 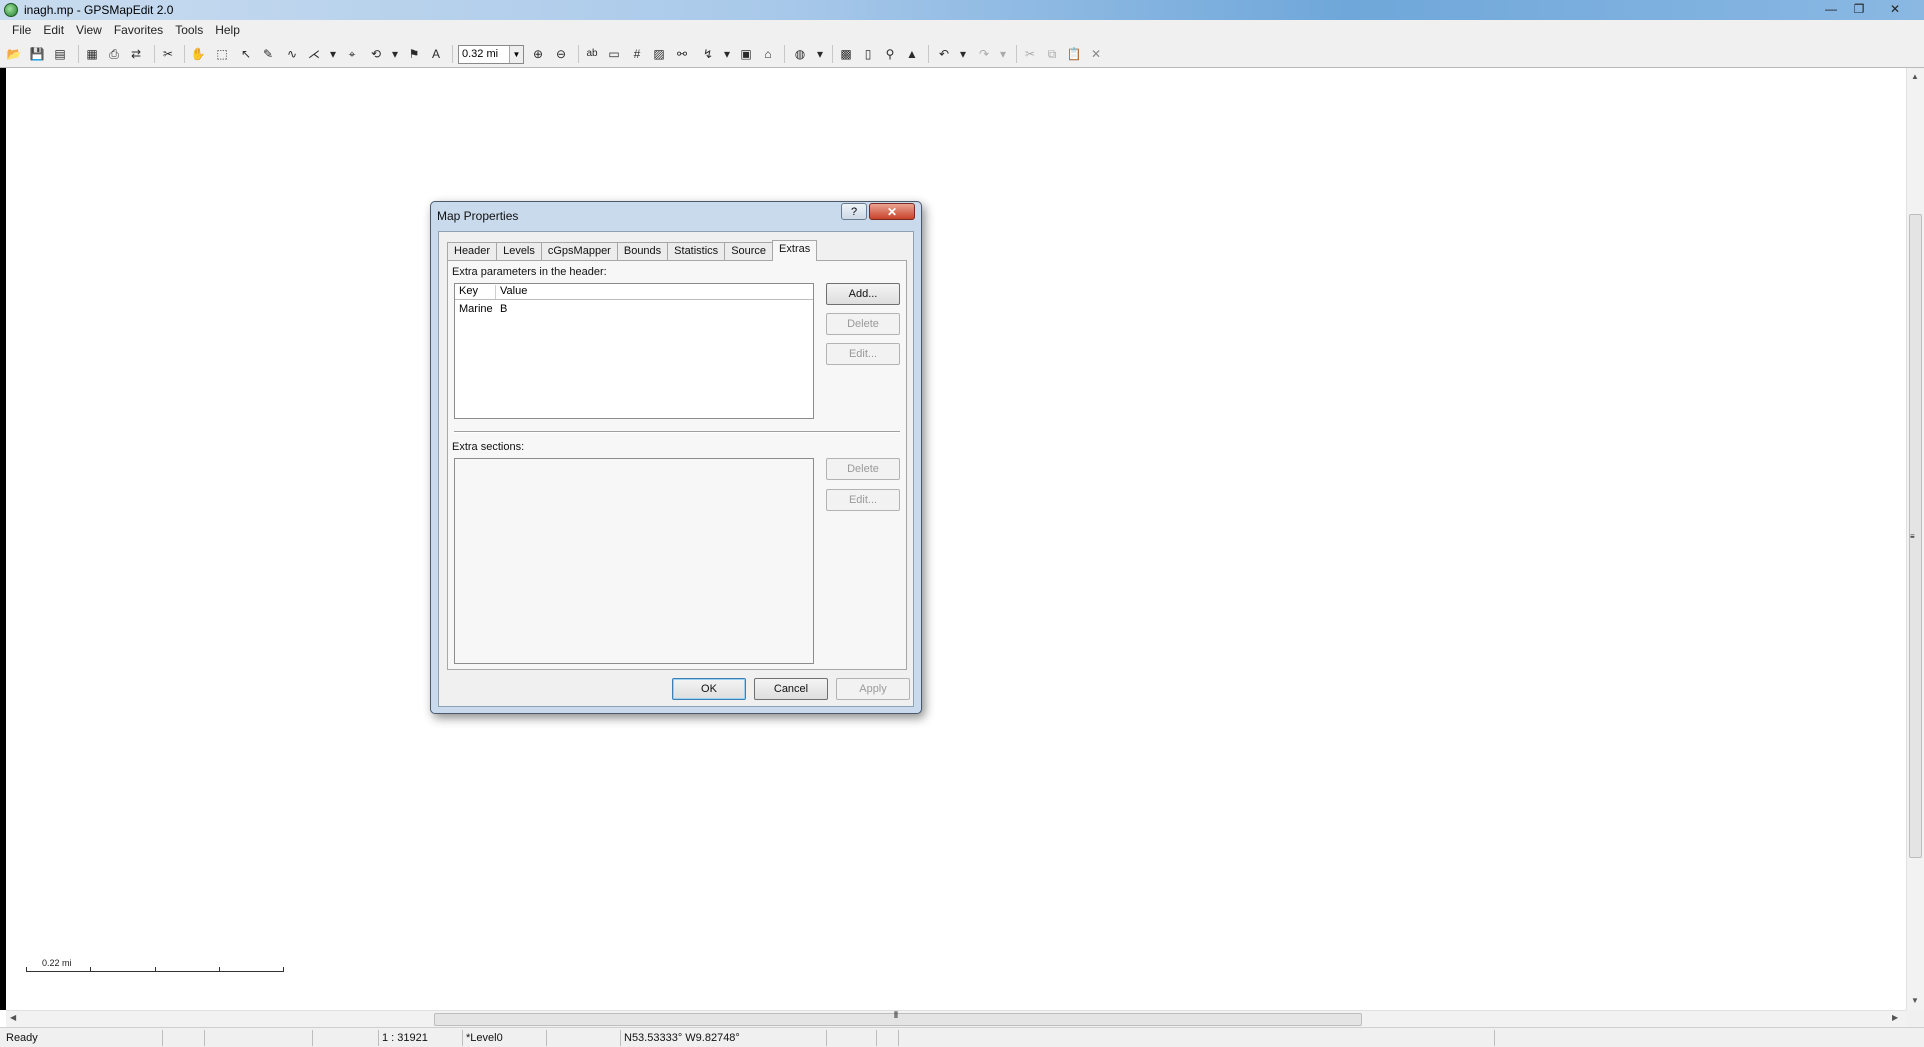 I want to click on building-icon: ⌂, so click(x=768, y=54).